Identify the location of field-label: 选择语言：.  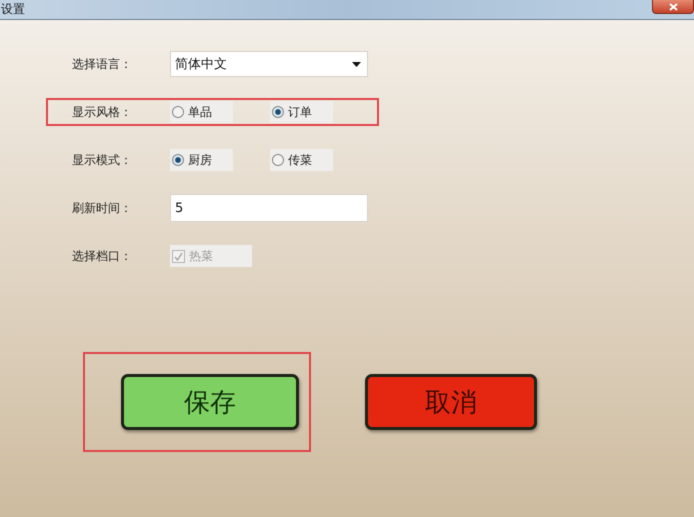
(102, 64).